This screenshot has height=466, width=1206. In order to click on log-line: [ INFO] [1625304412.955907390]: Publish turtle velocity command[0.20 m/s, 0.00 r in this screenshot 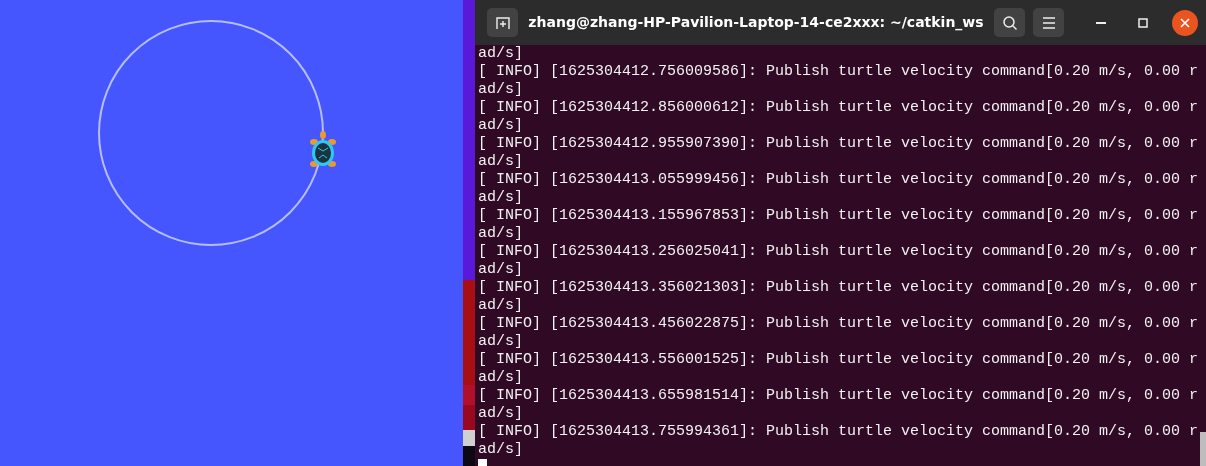, I will do `click(838, 144)`.